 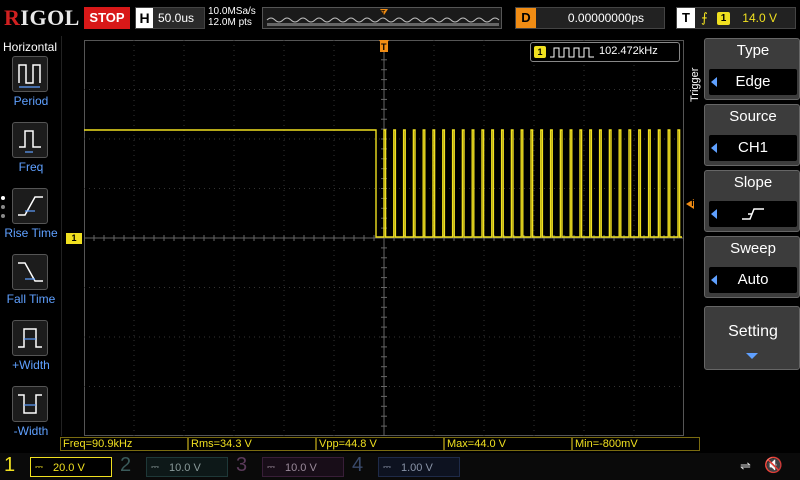 I want to click on measure-positive-width-button: +Width, so click(x=31, y=351).